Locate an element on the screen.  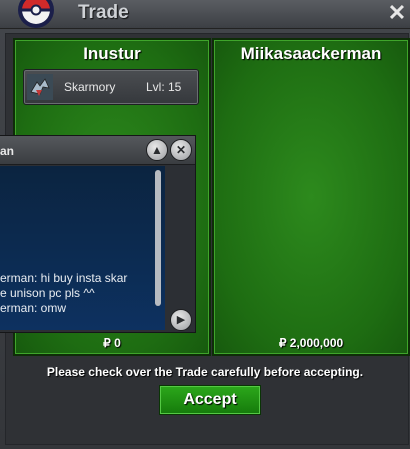
close-icon: ✕ is located at coordinates (397, 13).